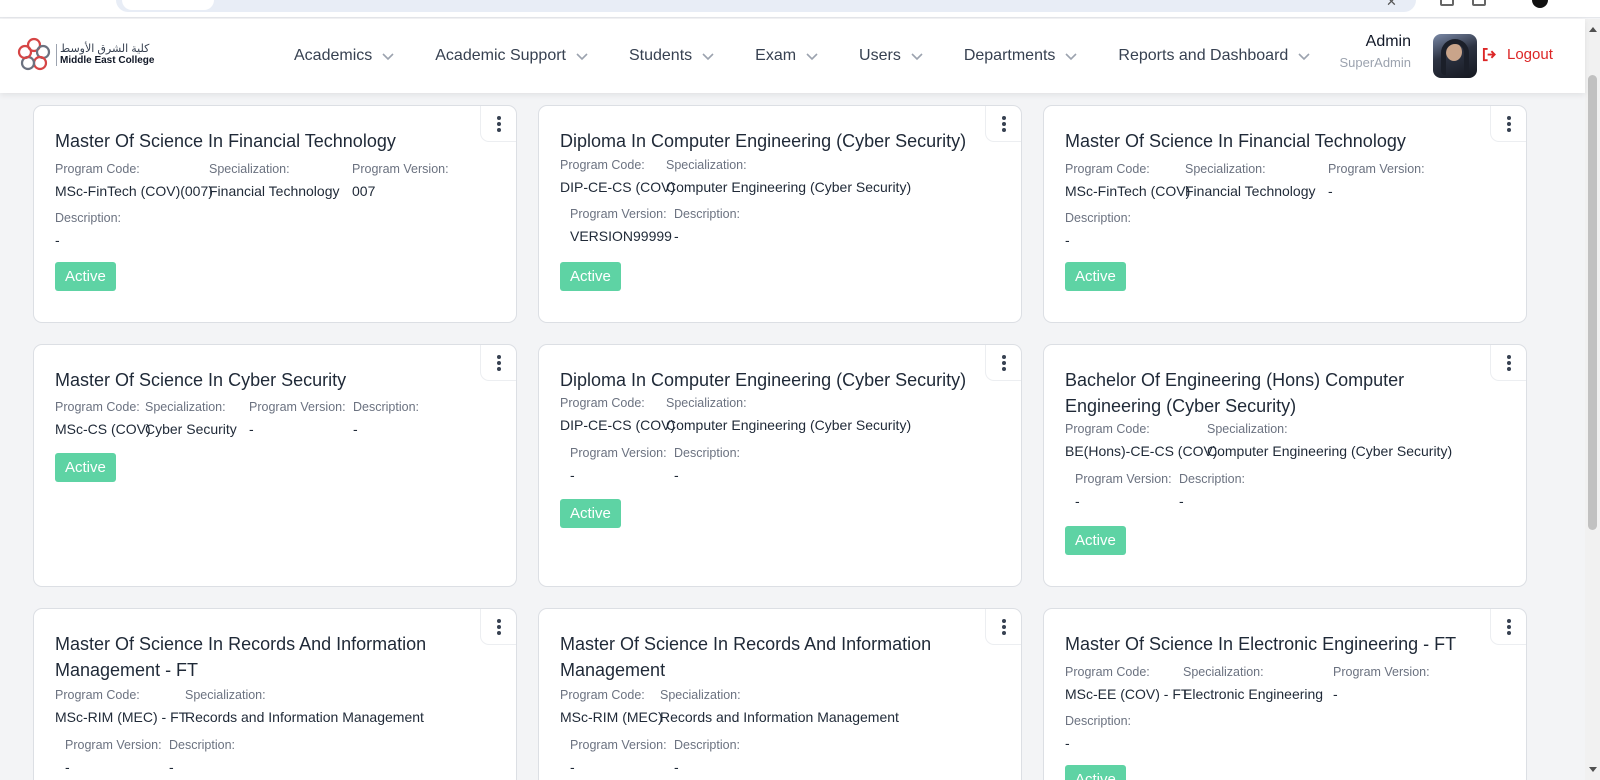 Image resolution: width=1600 pixels, height=780 pixels. What do you see at coordinates (1530, 54) in the screenshot?
I see `logout-label: Logout` at bounding box center [1530, 54].